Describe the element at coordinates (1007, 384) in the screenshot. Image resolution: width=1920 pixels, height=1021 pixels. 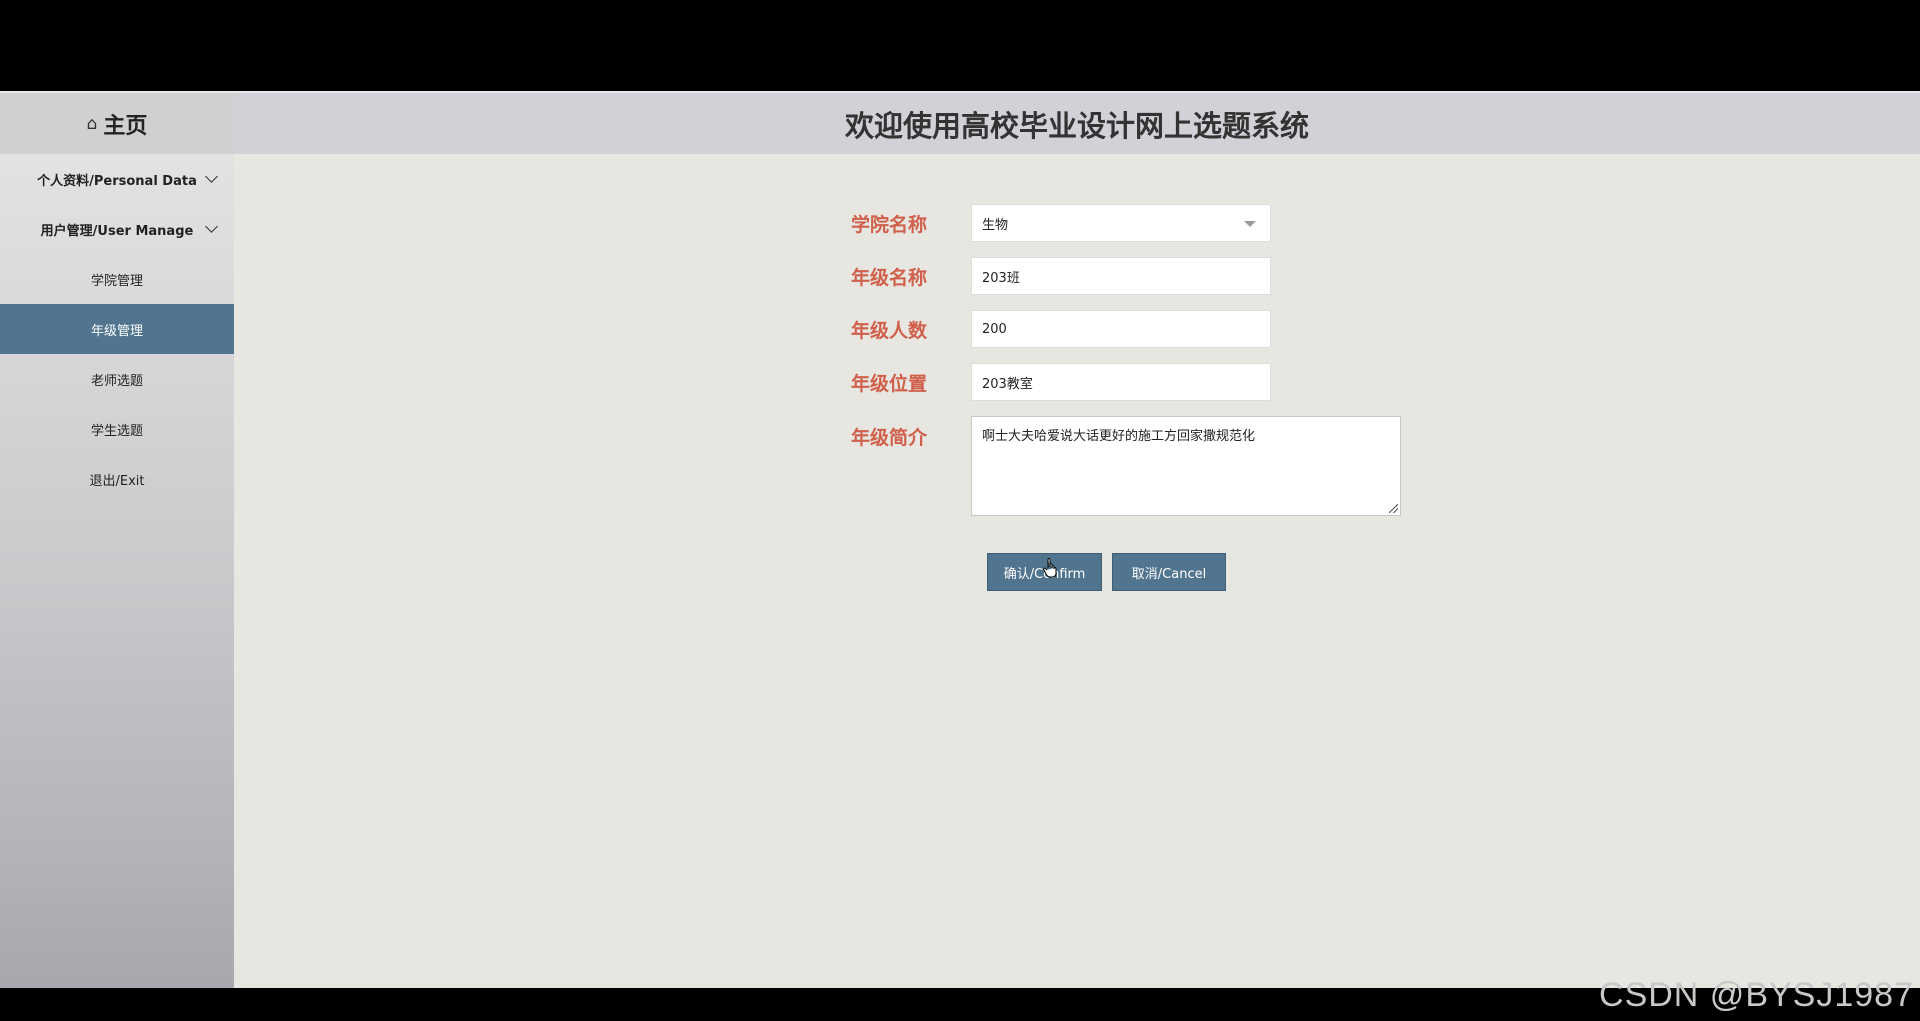
I see `grade-location-value: 203教室` at that location.